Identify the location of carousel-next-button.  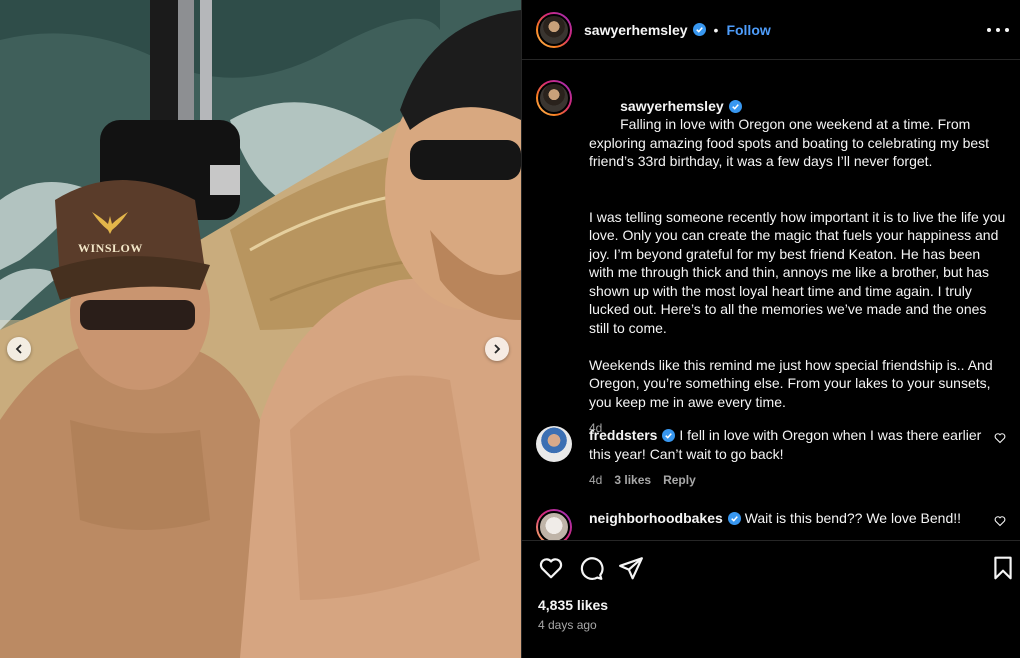
(497, 349).